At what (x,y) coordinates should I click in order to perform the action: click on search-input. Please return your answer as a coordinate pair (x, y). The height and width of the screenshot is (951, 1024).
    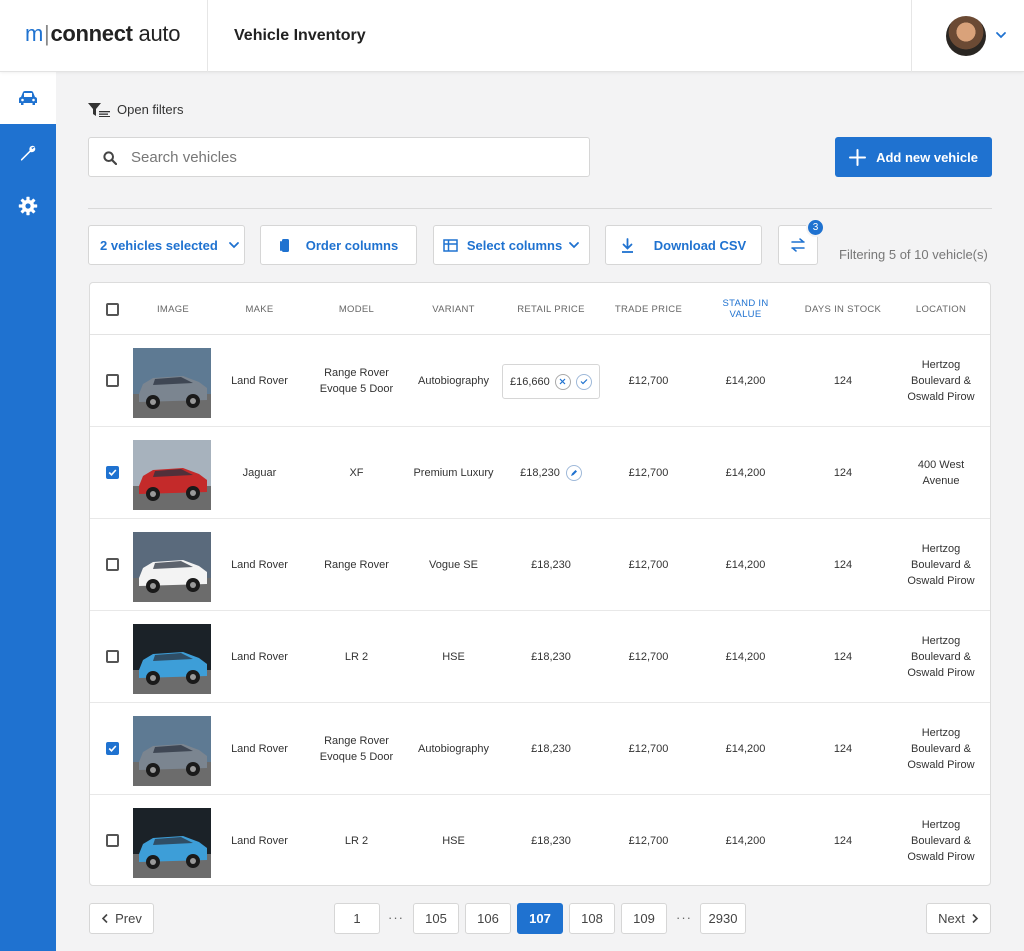
    Looking at the image, I should click on (351, 157).